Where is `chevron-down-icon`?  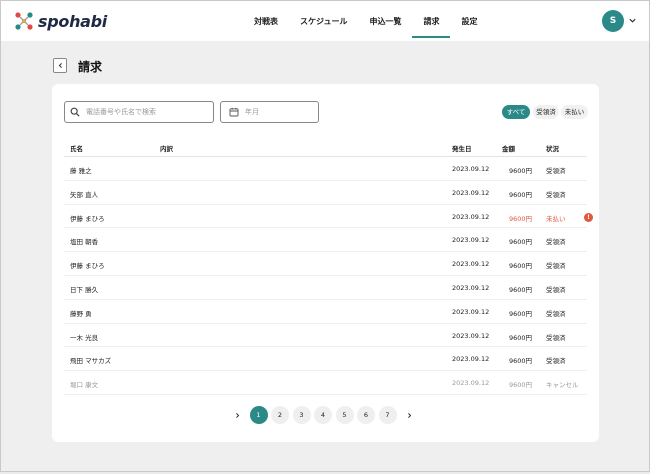
chevron-down-icon is located at coordinates (632, 20).